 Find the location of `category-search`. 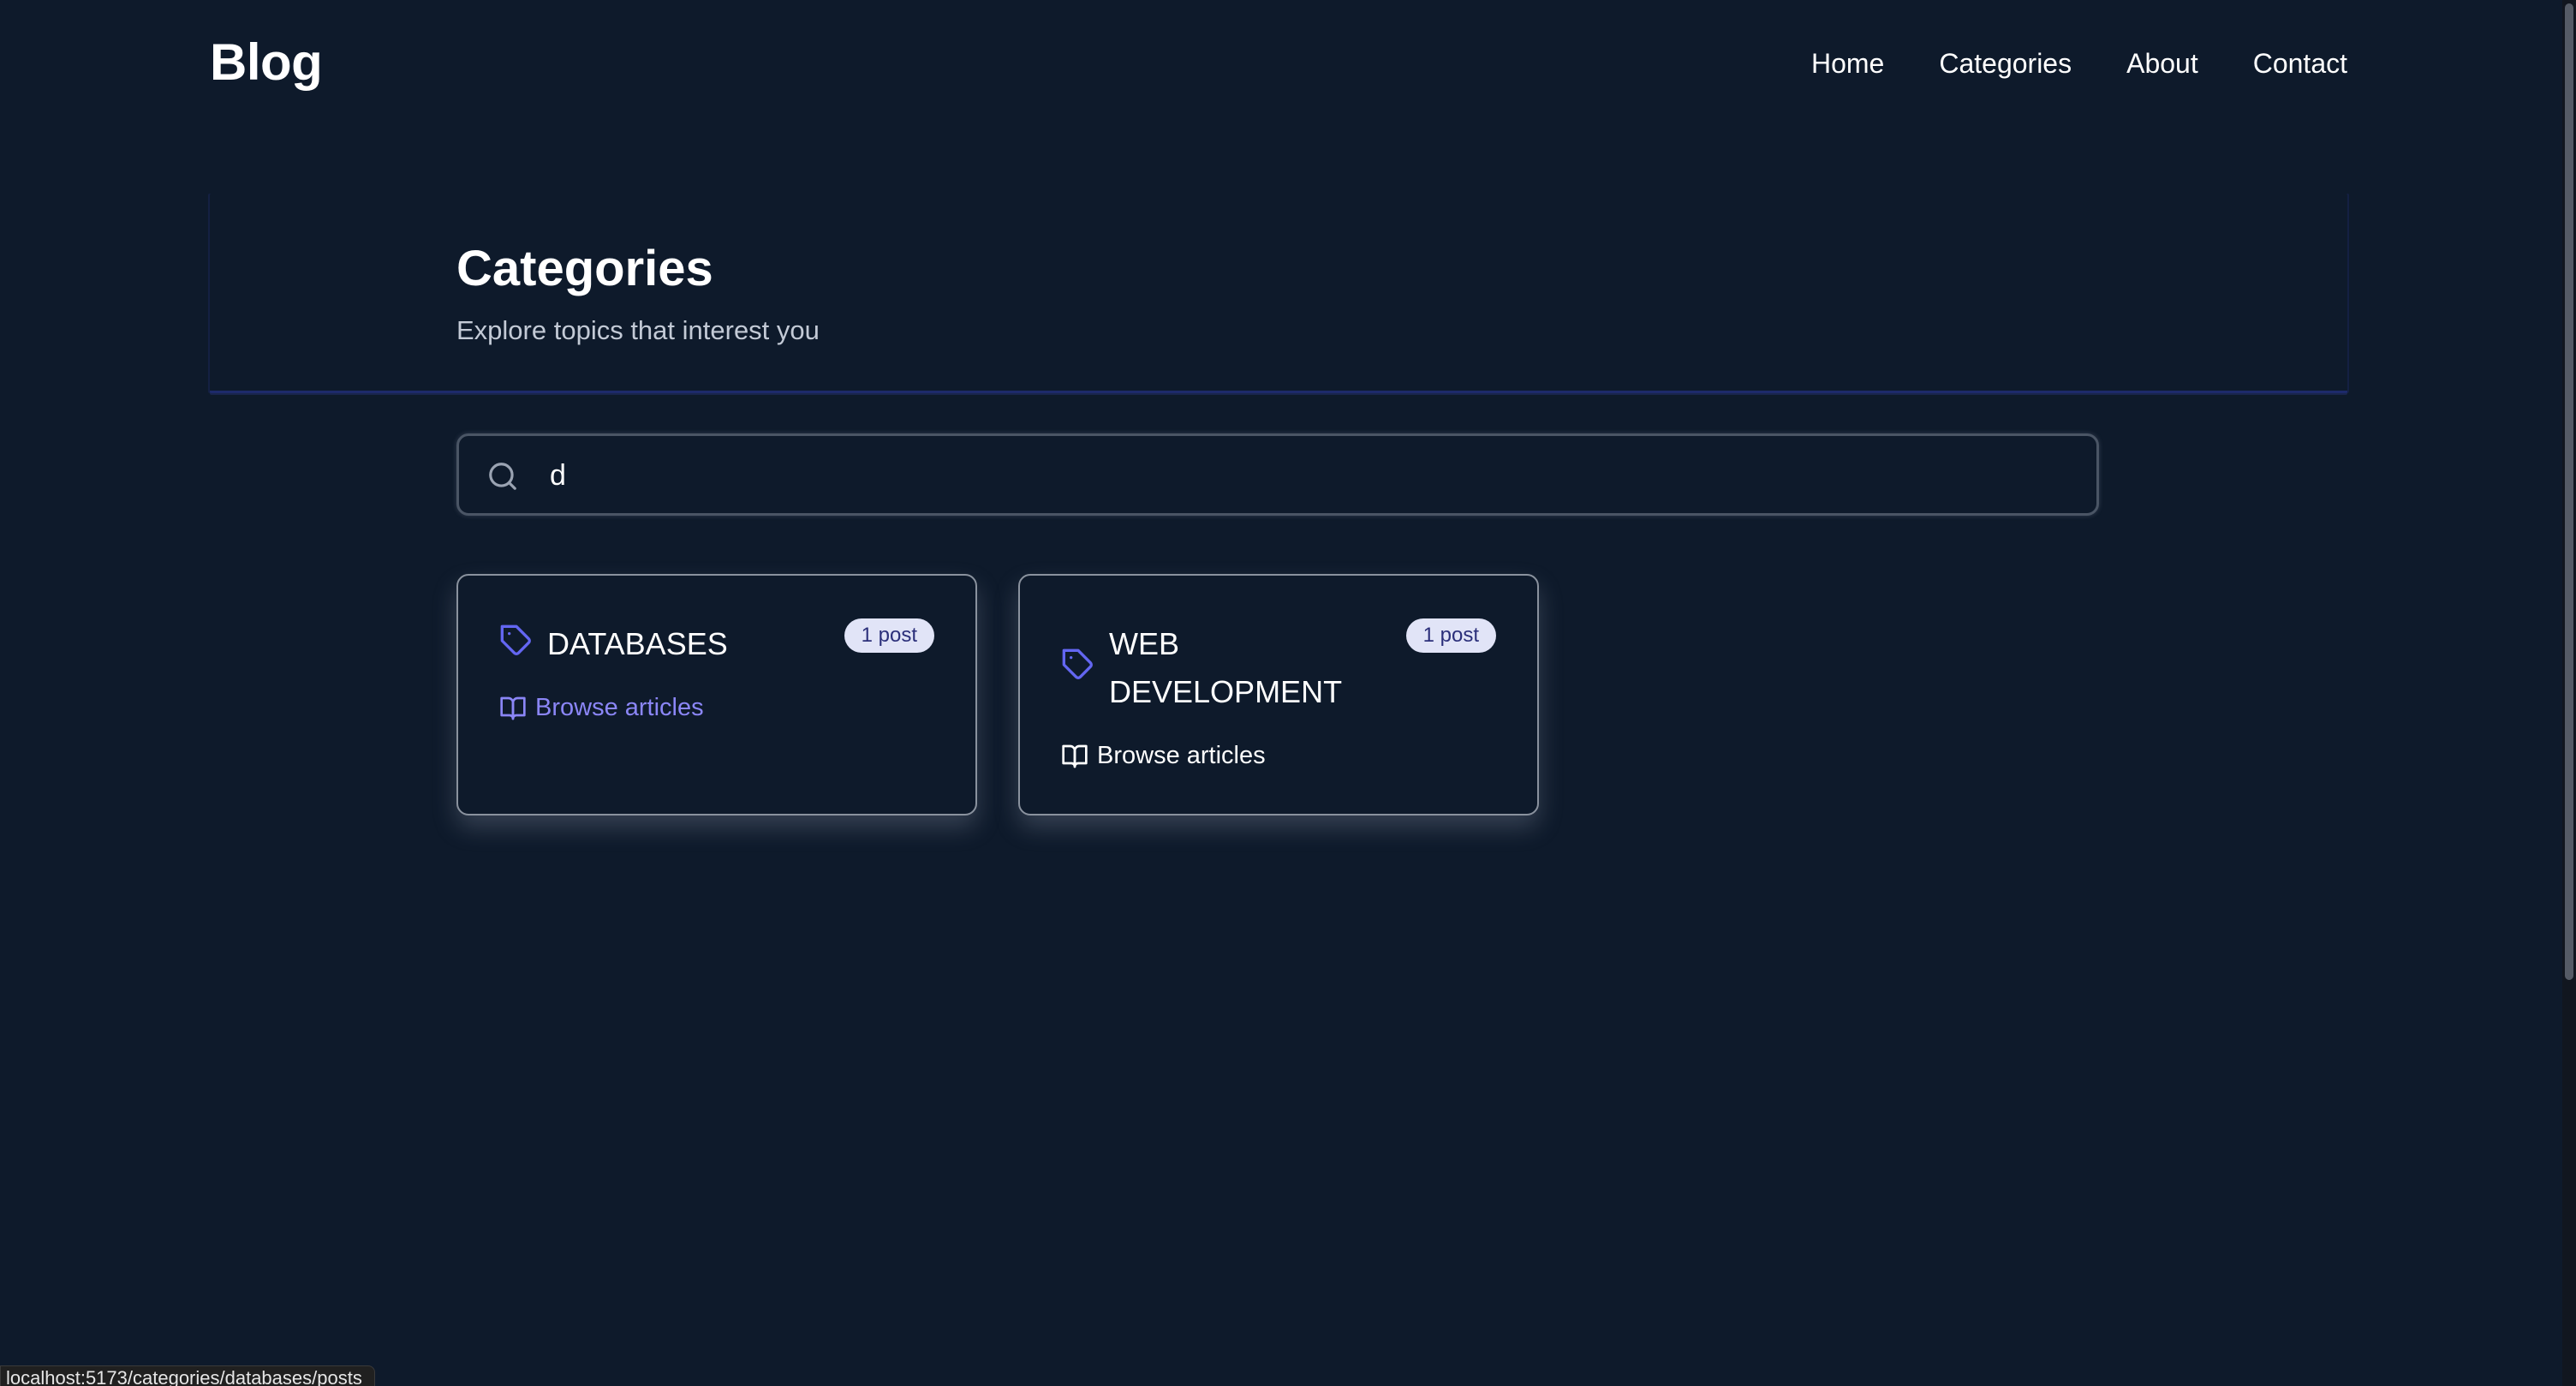

category-search is located at coordinates (1277, 474).